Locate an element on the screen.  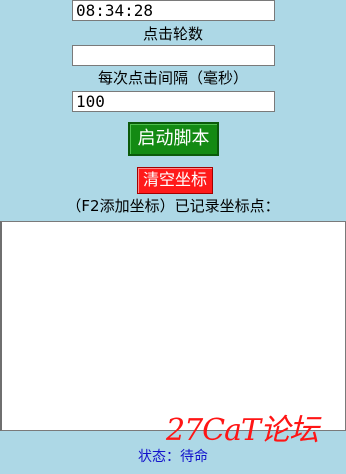
click-rounds-input is located at coordinates (173, 55).